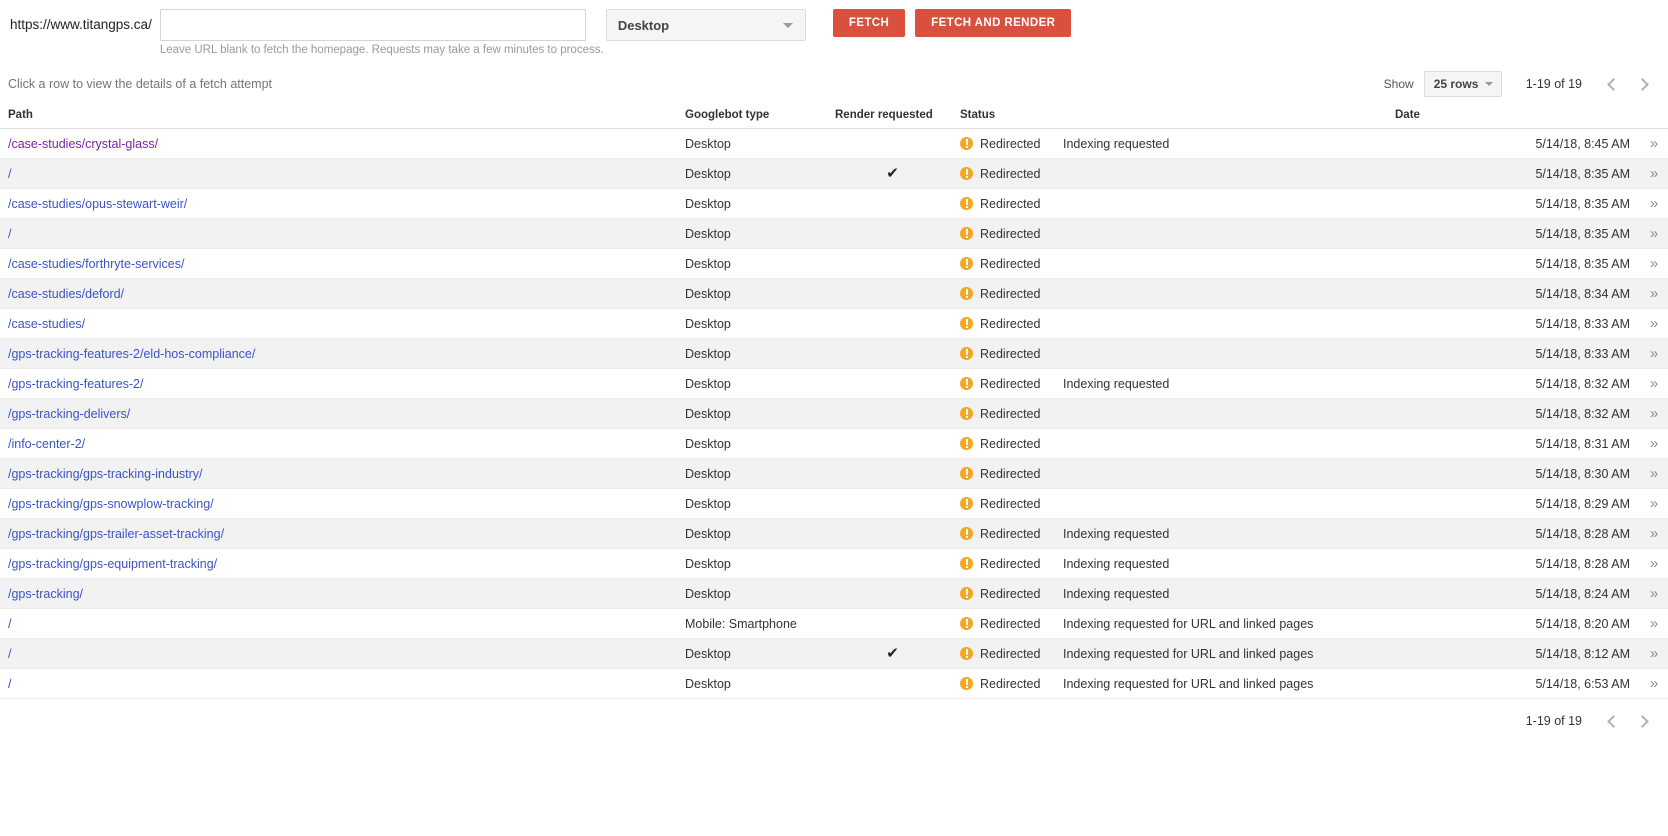 Image resolution: width=1668 pixels, height=836 pixels. What do you see at coordinates (1644, 721) in the screenshot?
I see `footer-next-page-button` at bounding box center [1644, 721].